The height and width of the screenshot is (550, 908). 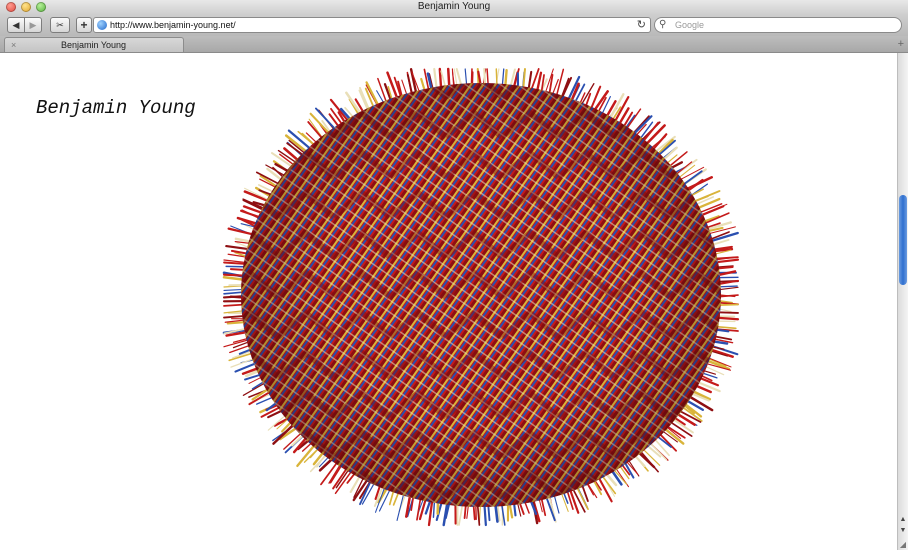 I want to click on zoom-window-button, so click(x=41, y=7).